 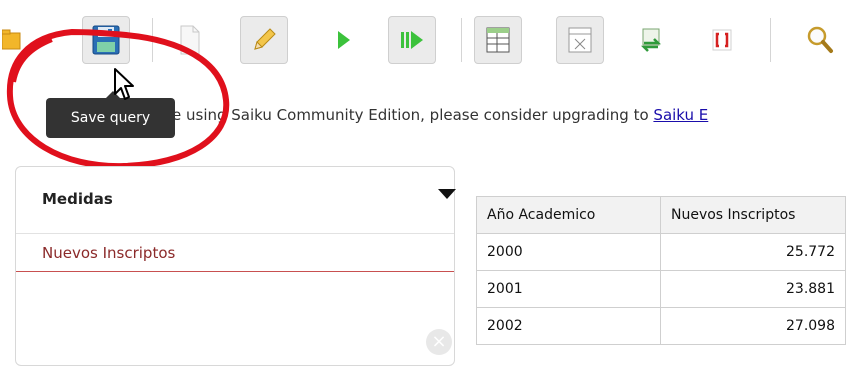 I want to click on swap-axis-button, so click(x=652, y=40).